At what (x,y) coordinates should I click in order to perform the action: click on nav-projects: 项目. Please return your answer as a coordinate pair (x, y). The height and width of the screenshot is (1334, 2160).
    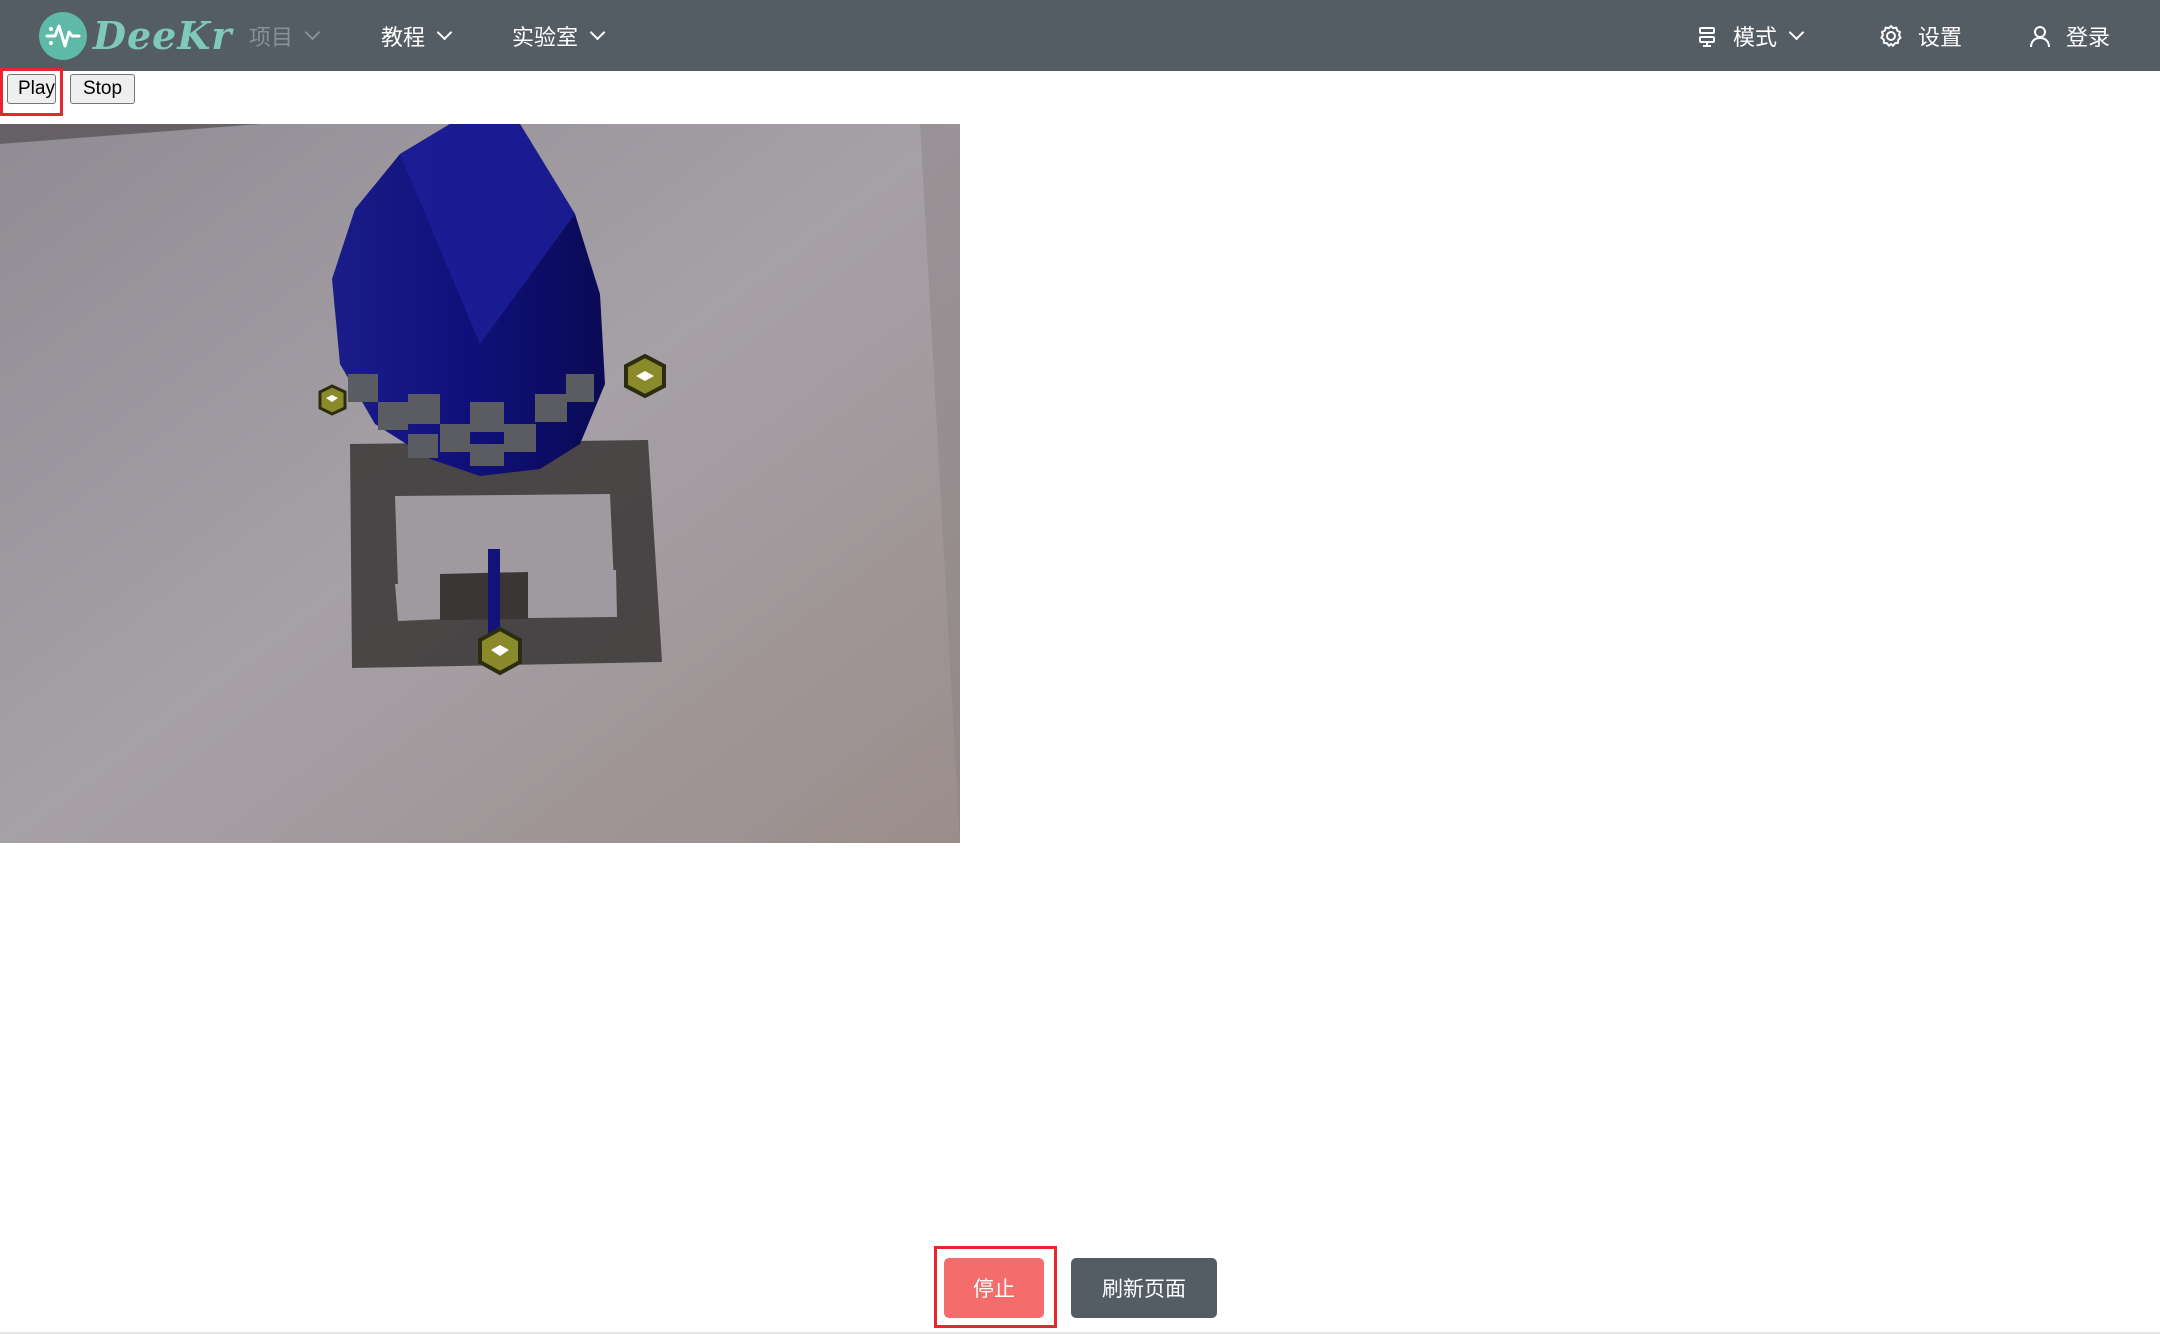
    Looking at the image, I should click on (285, 35).